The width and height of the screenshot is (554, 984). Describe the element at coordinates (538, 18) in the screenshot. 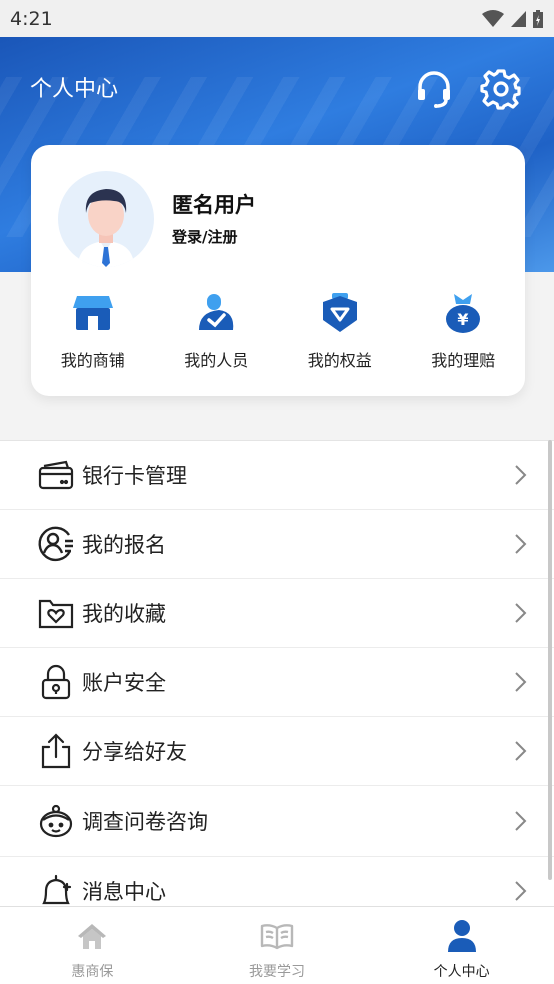

I see `battery-icon` at that location.